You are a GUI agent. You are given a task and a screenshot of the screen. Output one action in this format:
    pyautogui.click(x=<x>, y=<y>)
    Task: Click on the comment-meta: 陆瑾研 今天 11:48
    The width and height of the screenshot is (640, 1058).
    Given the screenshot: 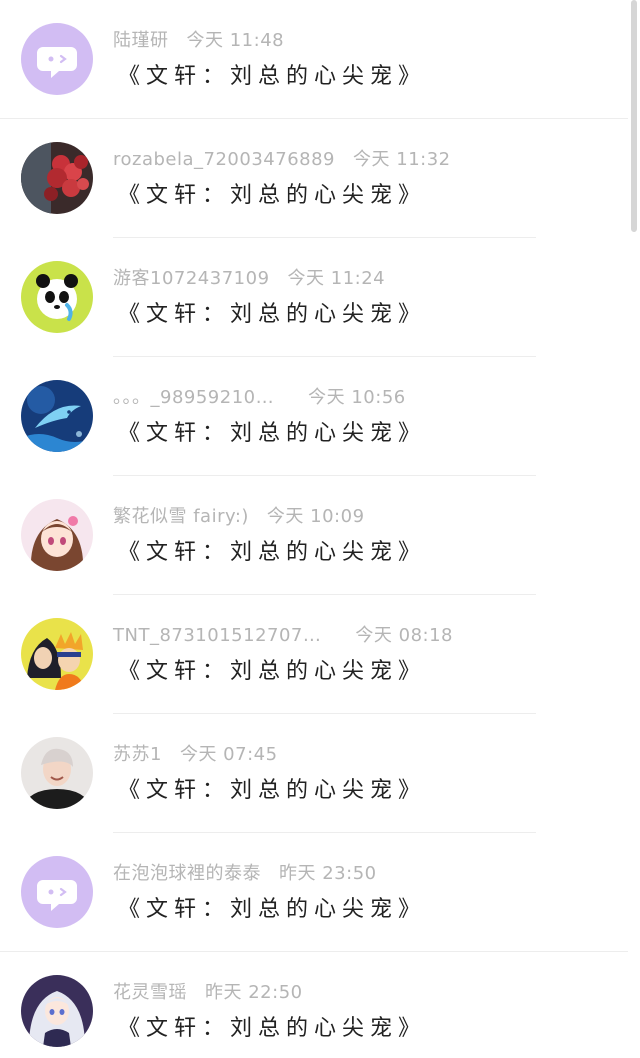 What is the action you would take?
    pyautogui.click(x=199, y=39)
    